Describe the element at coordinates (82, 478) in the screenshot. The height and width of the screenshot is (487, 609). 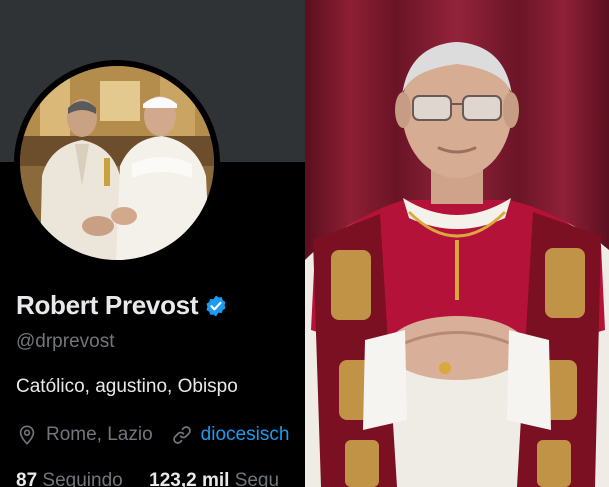
I see `following-label: Seguindo` at that location.